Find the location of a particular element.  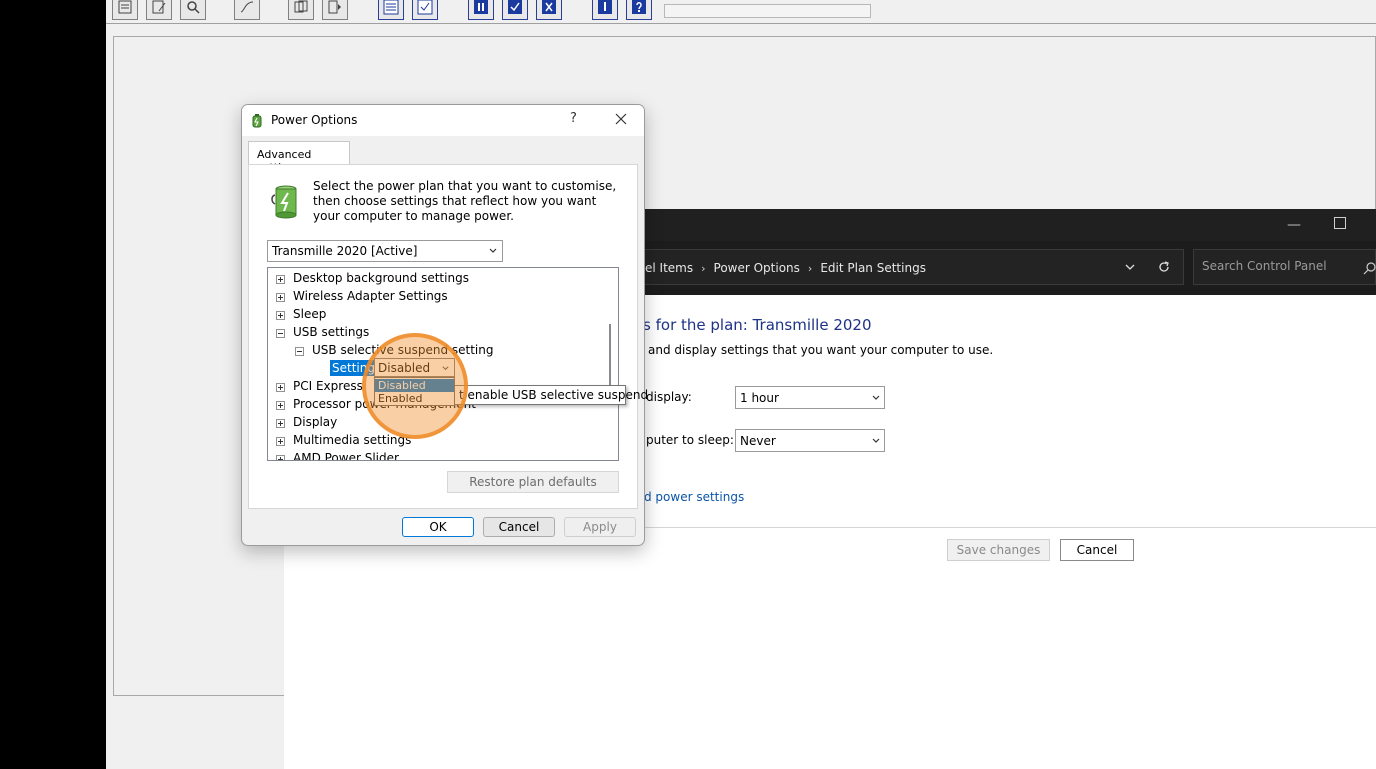

breadcrumb-item: el Items is located at coordinates (669, 268).